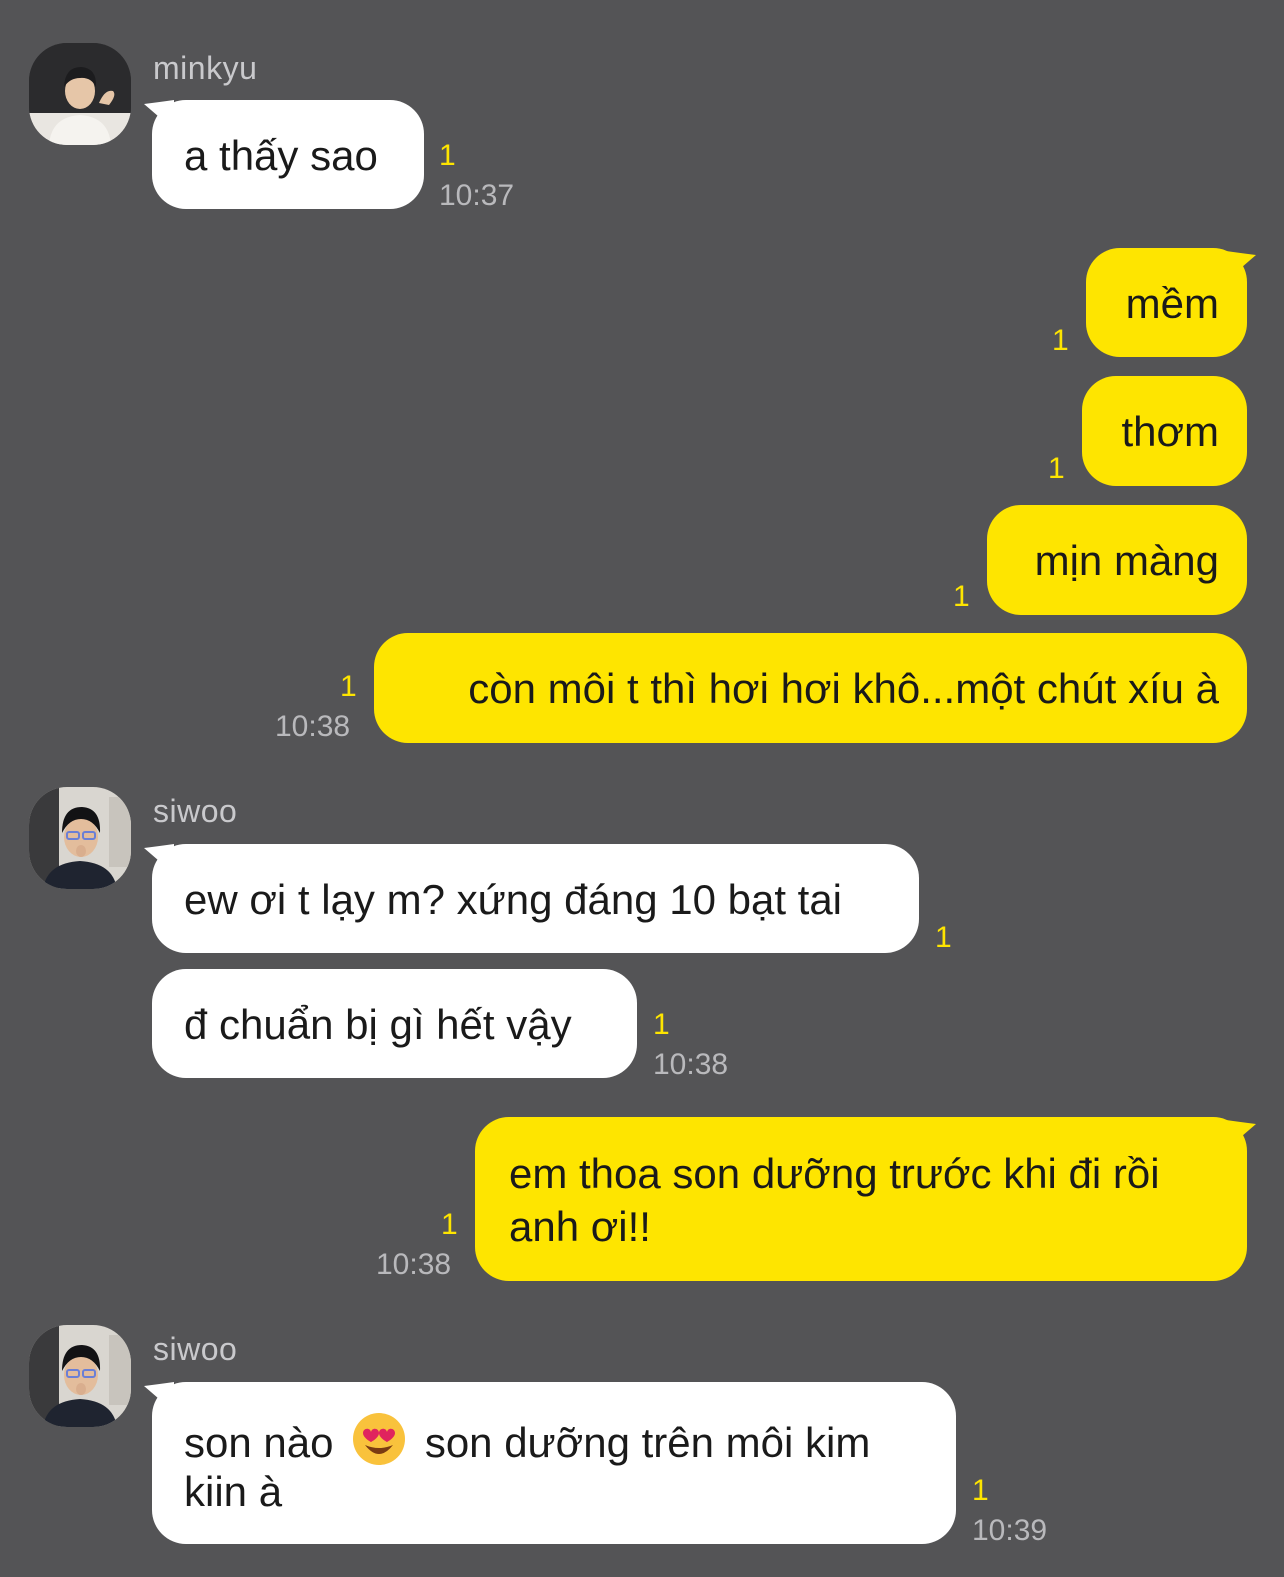 This screenshot has width=1284, height=1577. Describe the element at coordinates (647, 1442) in the screenshot. I see `message-text: son dưỡng trên môi kim` at that location.